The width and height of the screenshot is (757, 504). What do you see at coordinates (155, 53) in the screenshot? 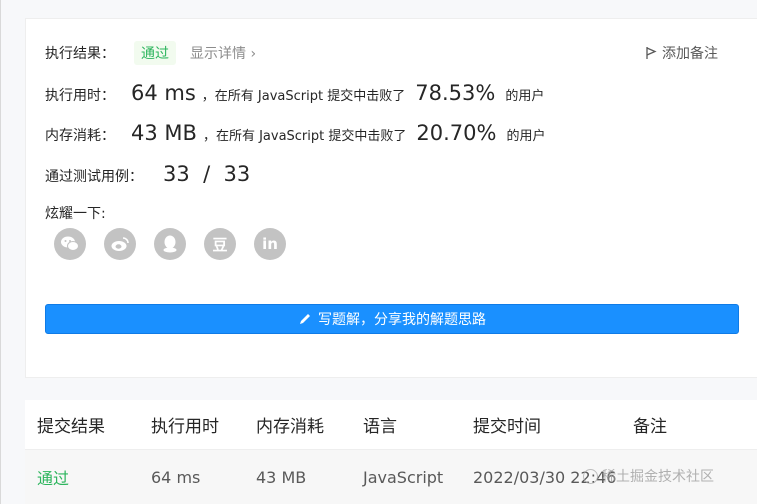
I see `status-badge: 通过` at bounding box center [155, 53].